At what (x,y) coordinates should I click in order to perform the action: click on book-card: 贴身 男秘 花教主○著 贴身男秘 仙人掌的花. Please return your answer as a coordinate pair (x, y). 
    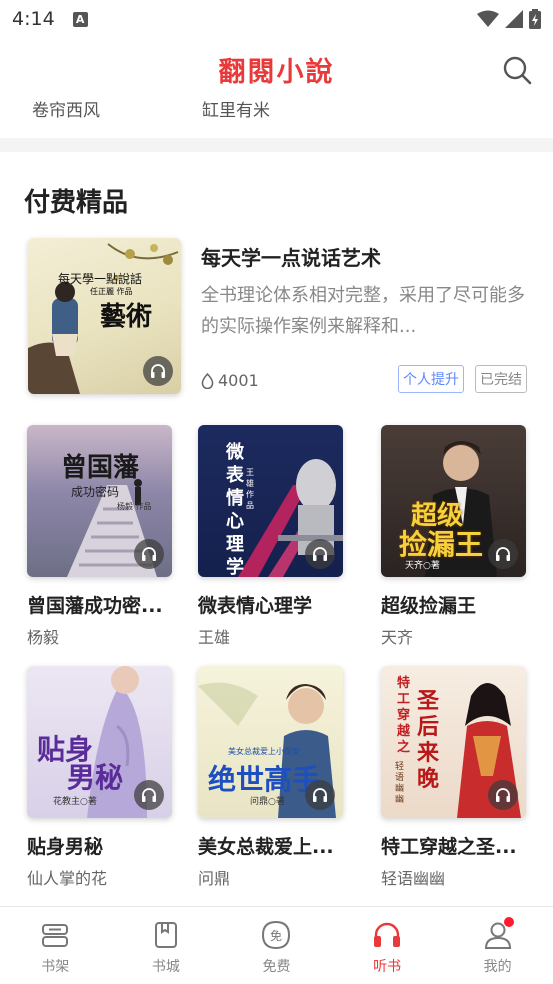
    Looking at the image, I should click on (99, 777).